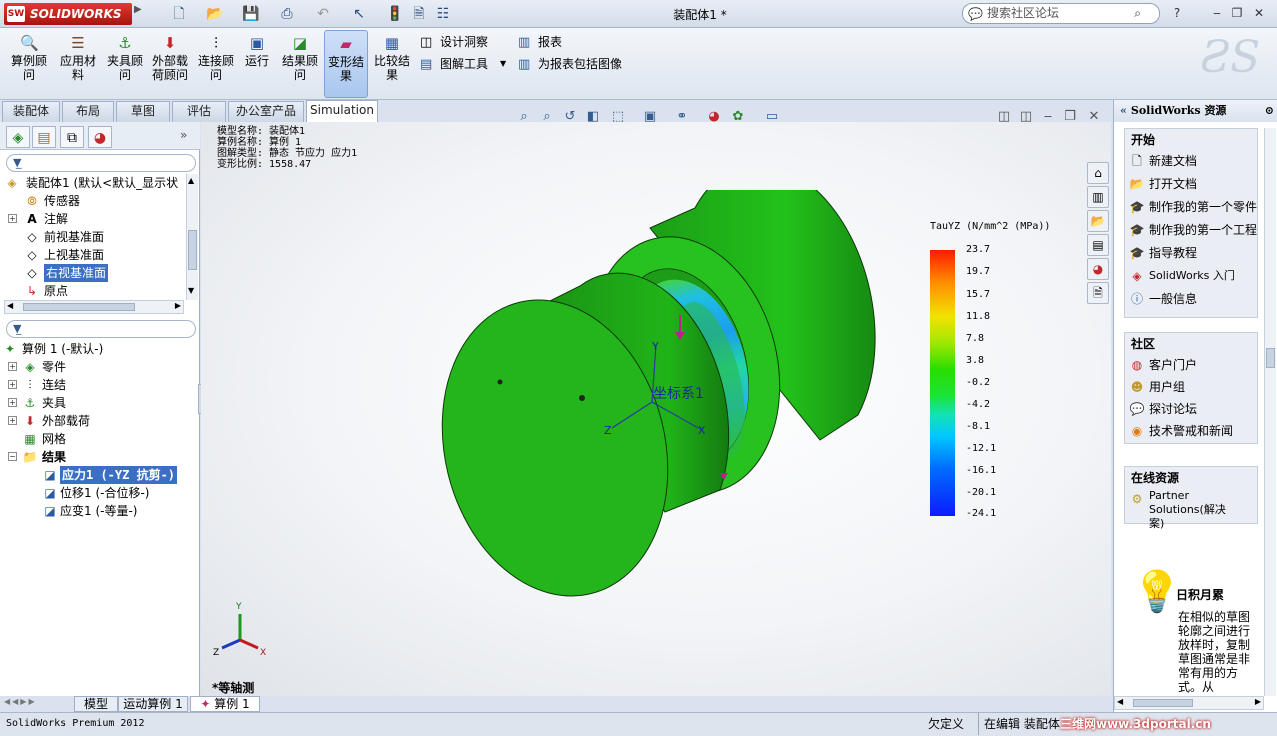 The height and width of the screenshot is (736, 1277). What do you see at coordinates (738, 117) in the screenshot?
I see `apply-scene-icon: ✿` at bounding box center [738, 117].